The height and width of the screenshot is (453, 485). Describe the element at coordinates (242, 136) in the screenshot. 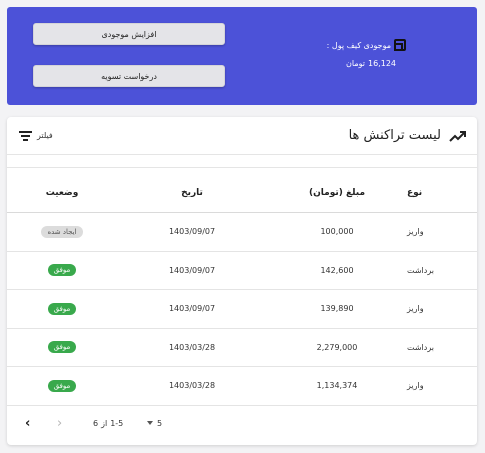

I see `transactions-header: فیلتر لیست تراکنش ها` at that location.